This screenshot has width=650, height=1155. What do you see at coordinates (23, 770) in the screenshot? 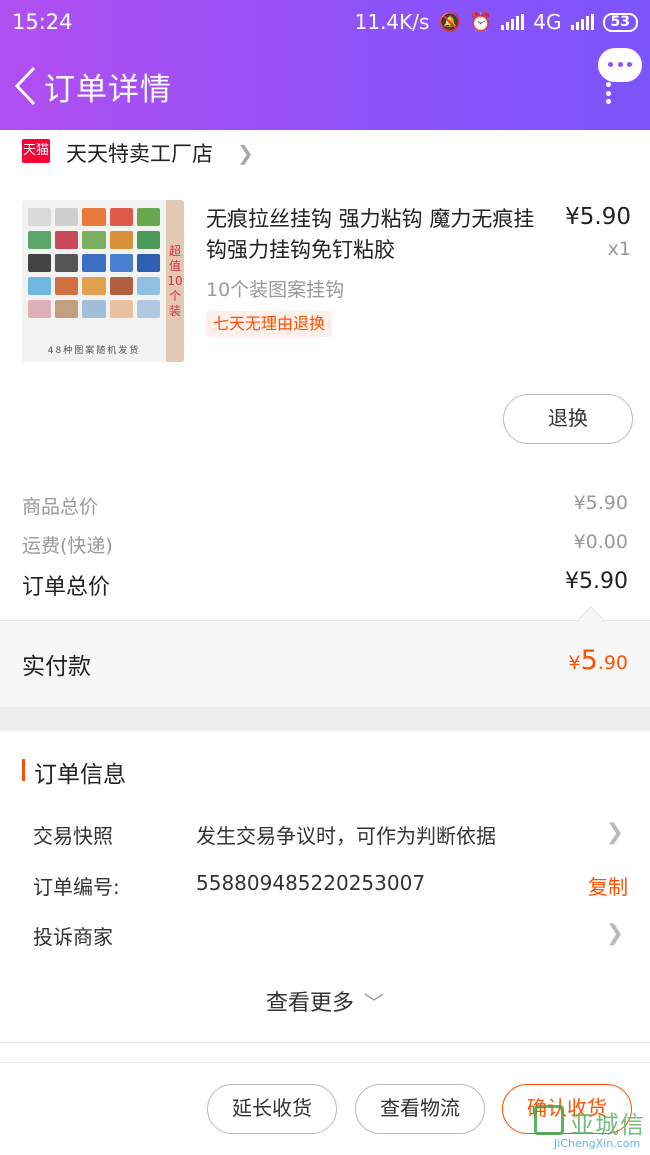
I see `heading-accent-bar` at bounding box center [23, 770].